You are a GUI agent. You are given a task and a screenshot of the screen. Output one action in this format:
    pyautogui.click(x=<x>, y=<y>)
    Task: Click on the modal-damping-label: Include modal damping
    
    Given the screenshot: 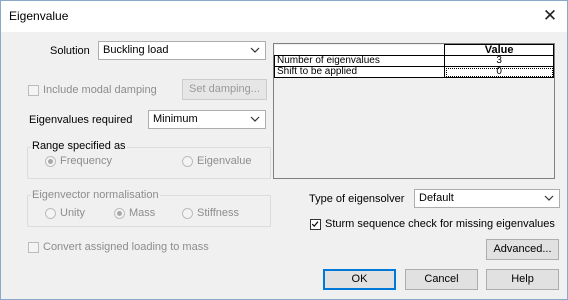 What is the action you would take?
    pyautogui.click(x=100, y=90)
    